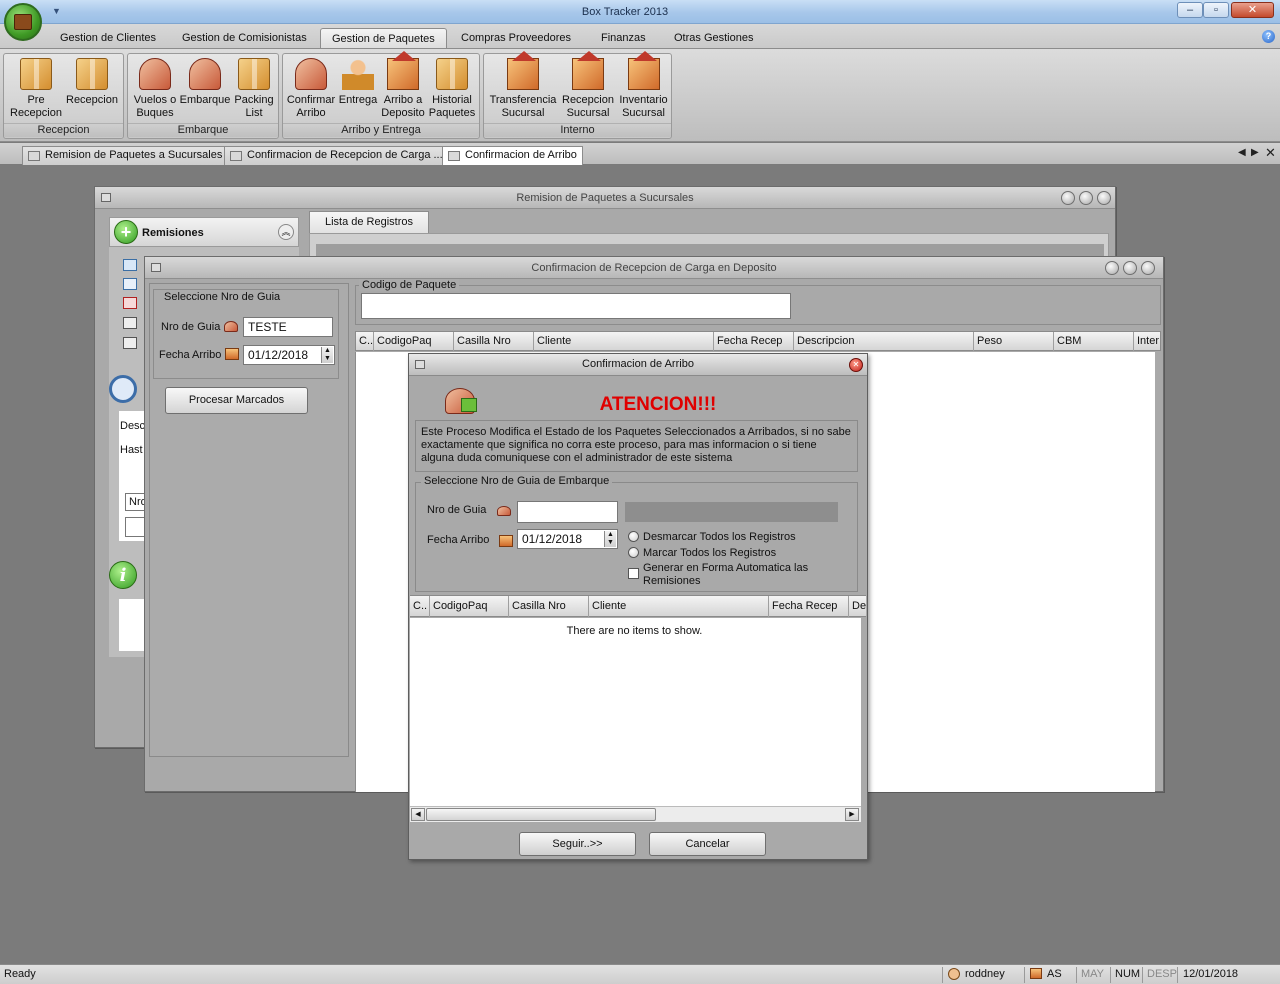 The width and height of the screenshot is (1280, 984). What do you see at coordinates (126, 232) in the screenshot?
I see `add-icon: +` at bounding box center [126, 232].